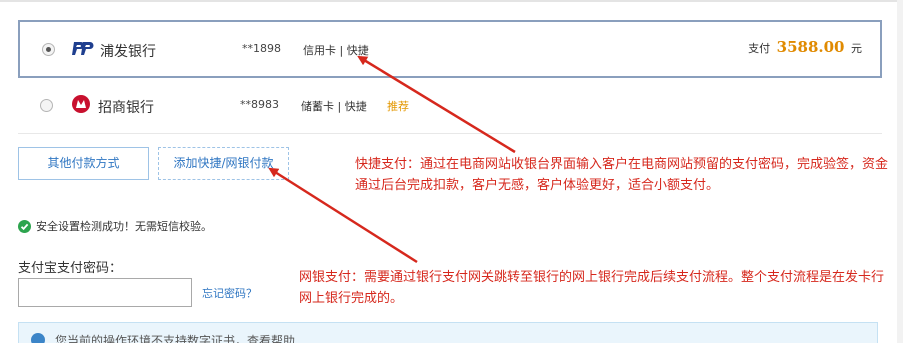 The image size is (903, 343). Describe the element at coordinates (126, 108) in the screenshot. I see `bank-name: 招商银行` at that location.